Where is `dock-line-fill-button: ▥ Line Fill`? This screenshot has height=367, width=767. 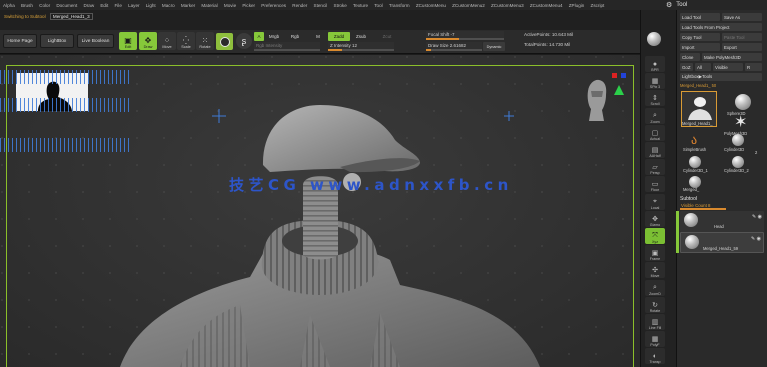
dock-line-fill-button: ▥ Line Fill is located at coordinates (655, 322).